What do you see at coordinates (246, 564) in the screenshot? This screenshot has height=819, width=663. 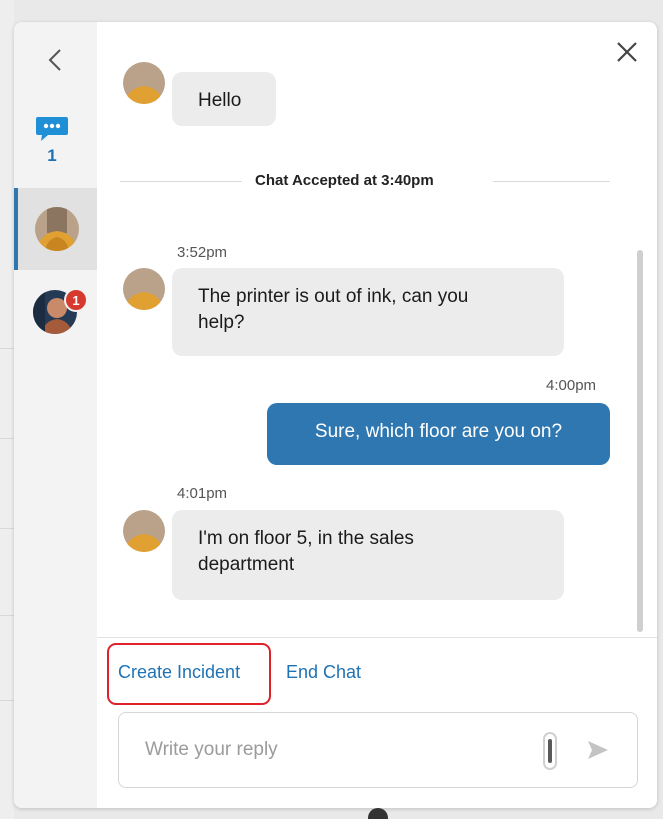 I see `message-text-line: department` at bounding box center [246, 564].